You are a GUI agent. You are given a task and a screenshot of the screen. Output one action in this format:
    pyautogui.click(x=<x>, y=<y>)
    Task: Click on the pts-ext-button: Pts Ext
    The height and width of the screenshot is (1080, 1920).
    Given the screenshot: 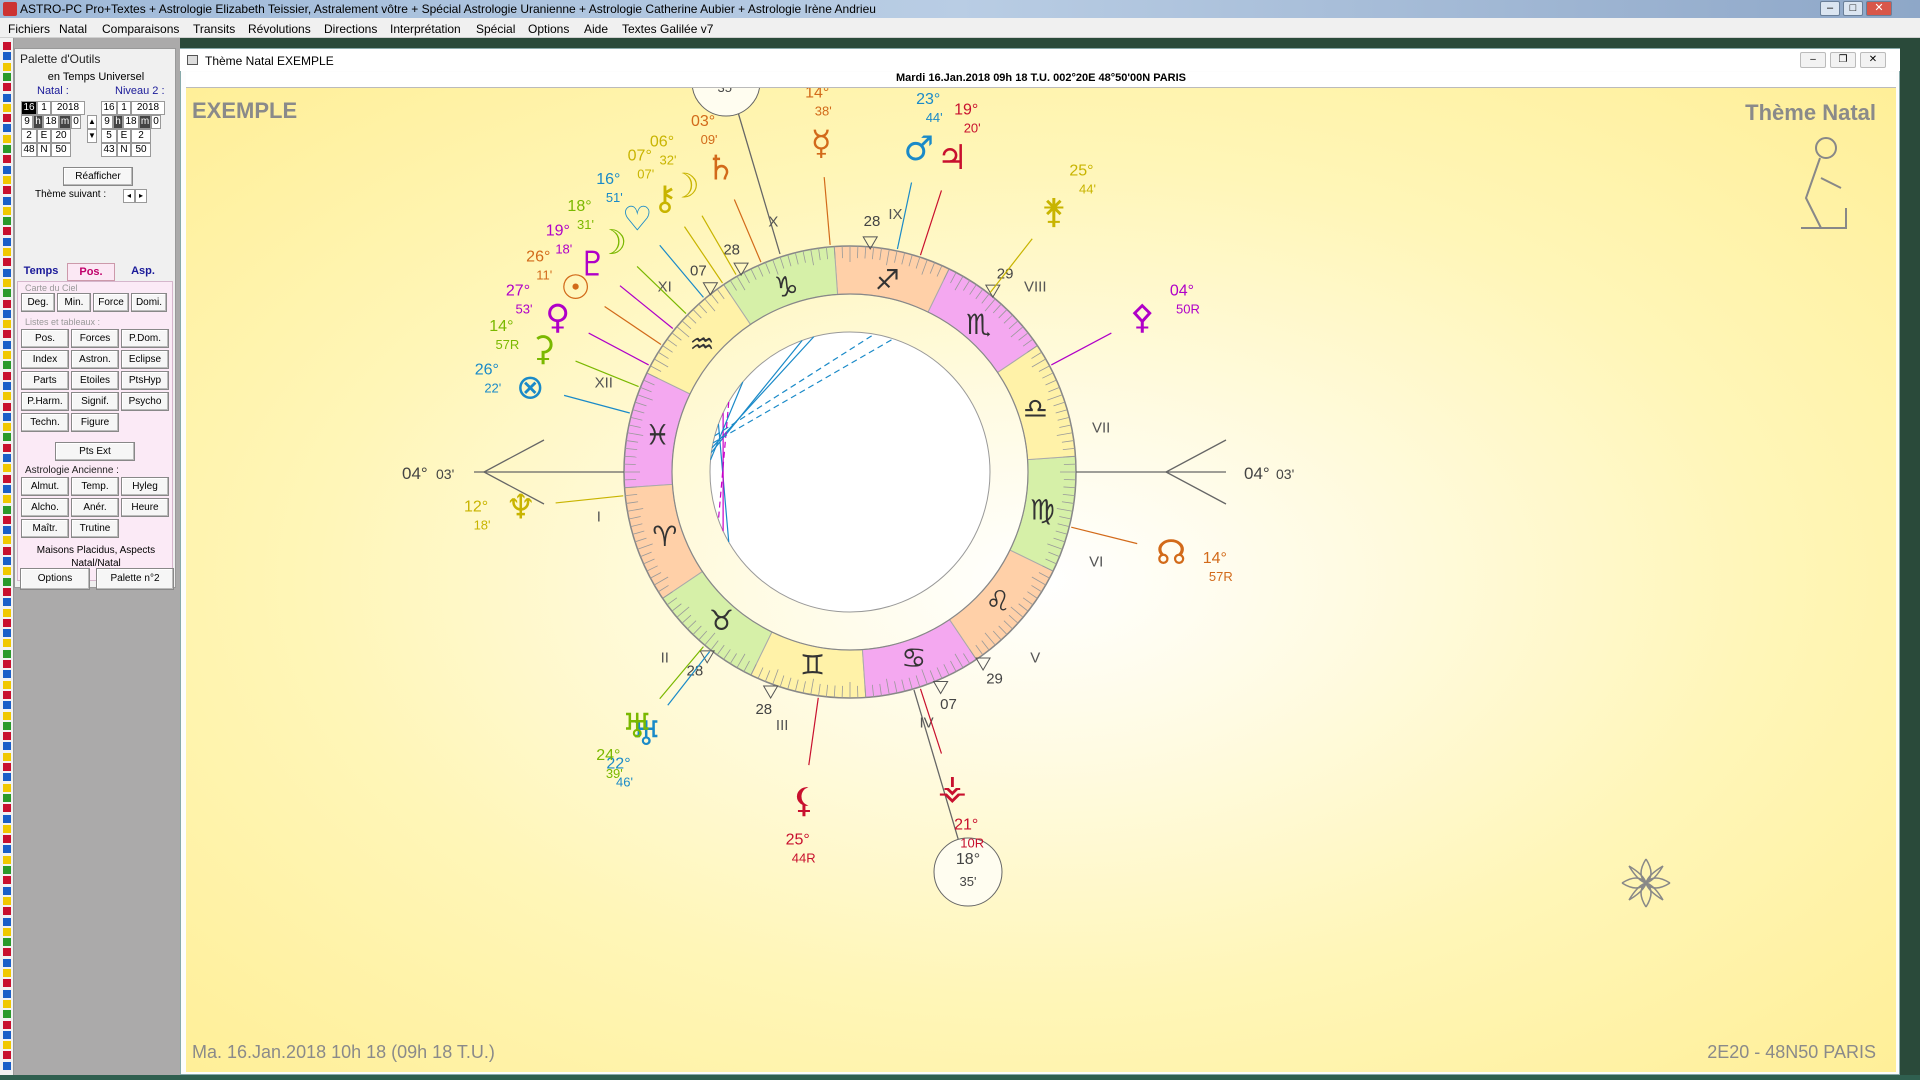 What is the action you would take?
    pyautogui.click(x=95, y=451)
    